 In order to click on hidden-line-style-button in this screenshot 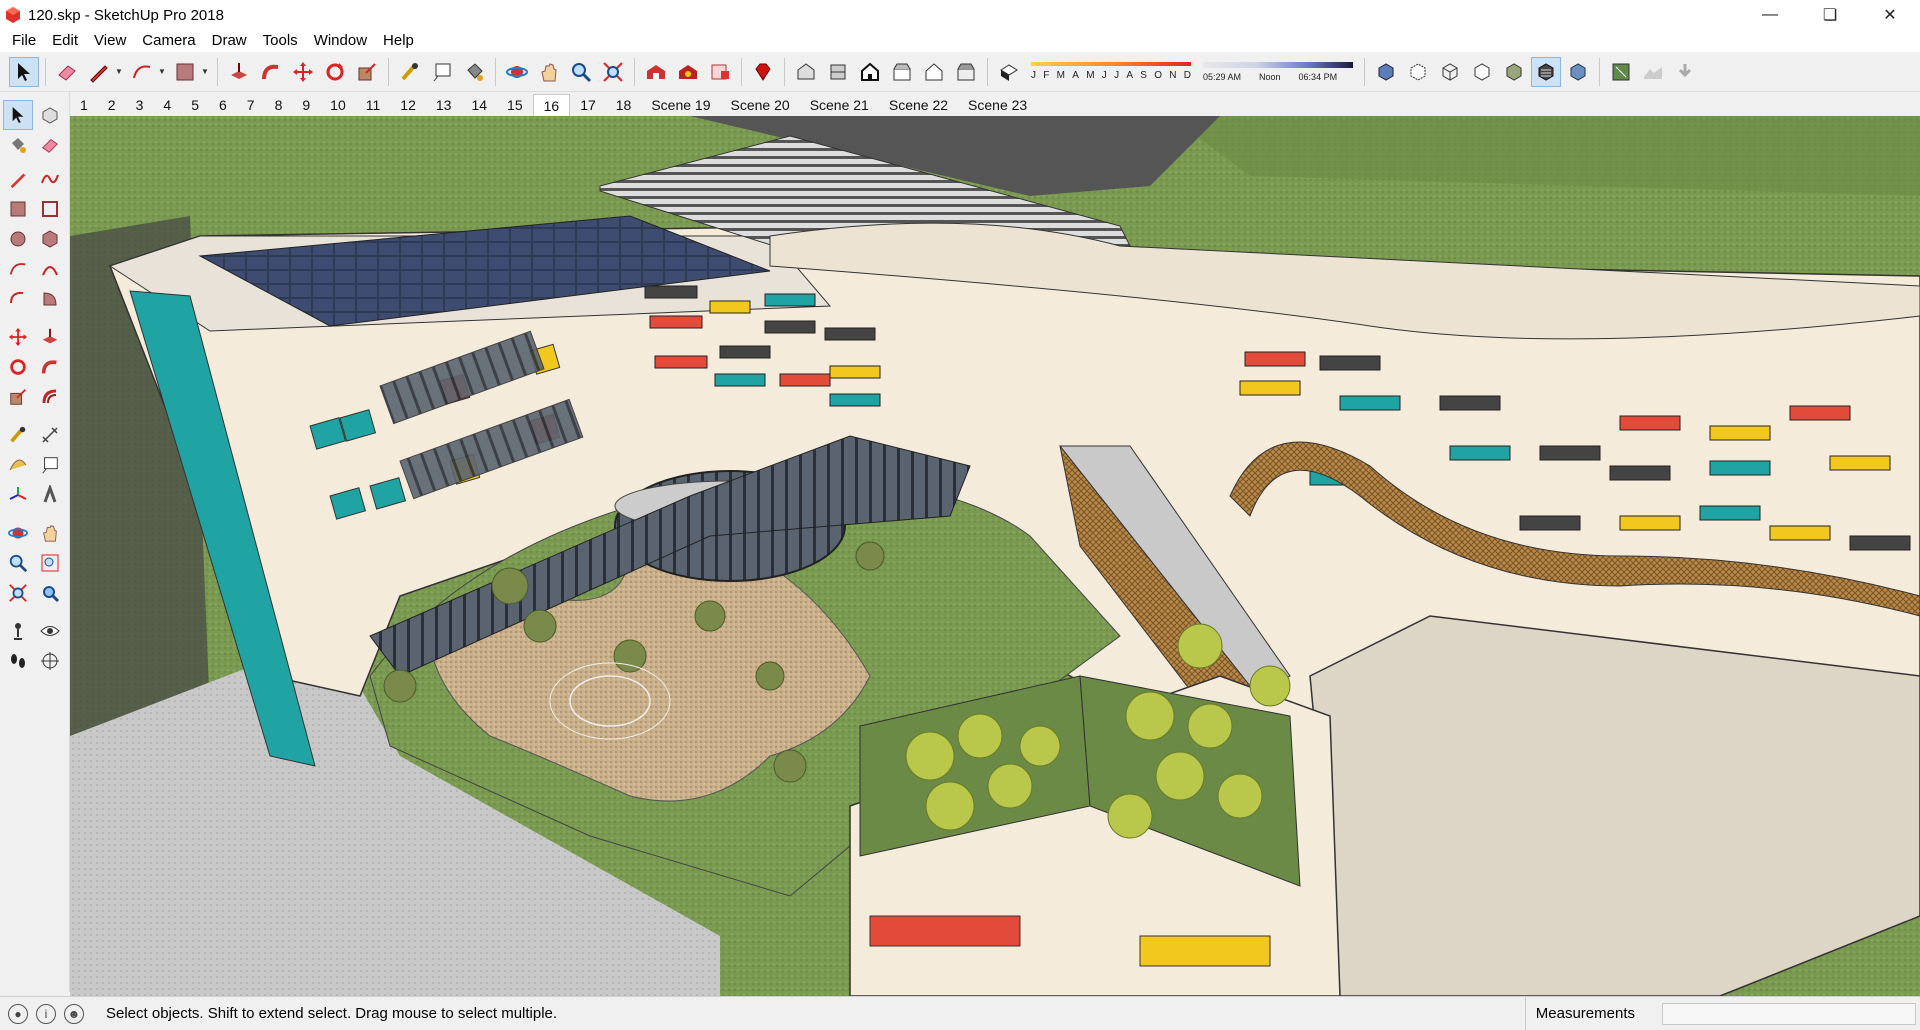, I will do `click(1482, 72)`.